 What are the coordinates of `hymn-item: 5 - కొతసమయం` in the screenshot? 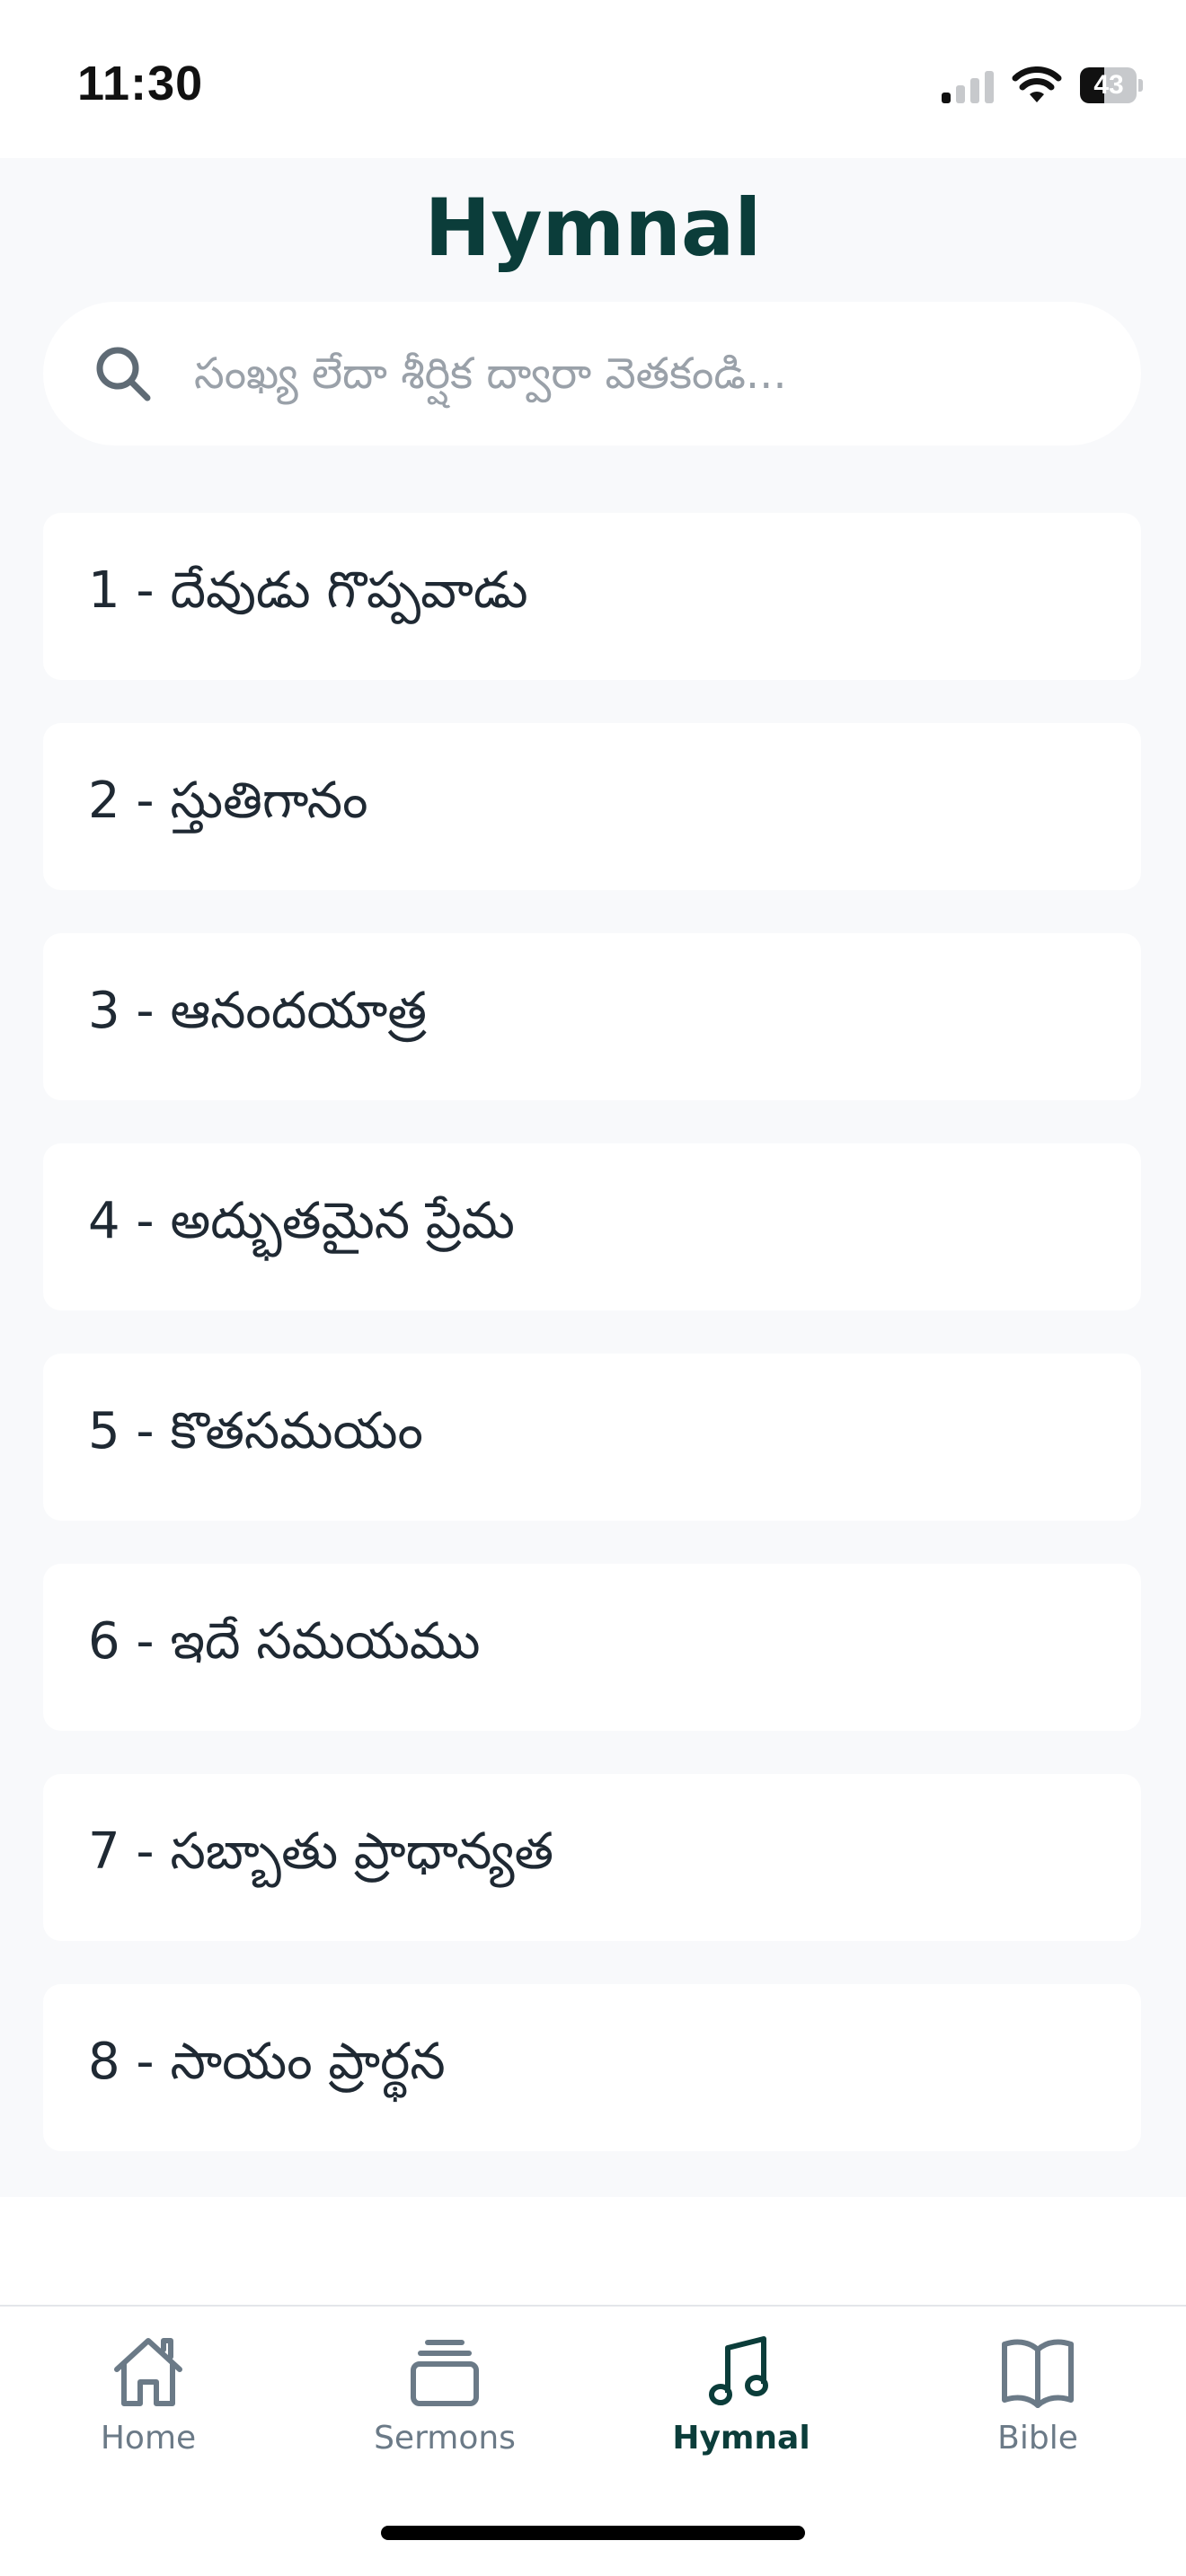 It's located at (592, 1437).